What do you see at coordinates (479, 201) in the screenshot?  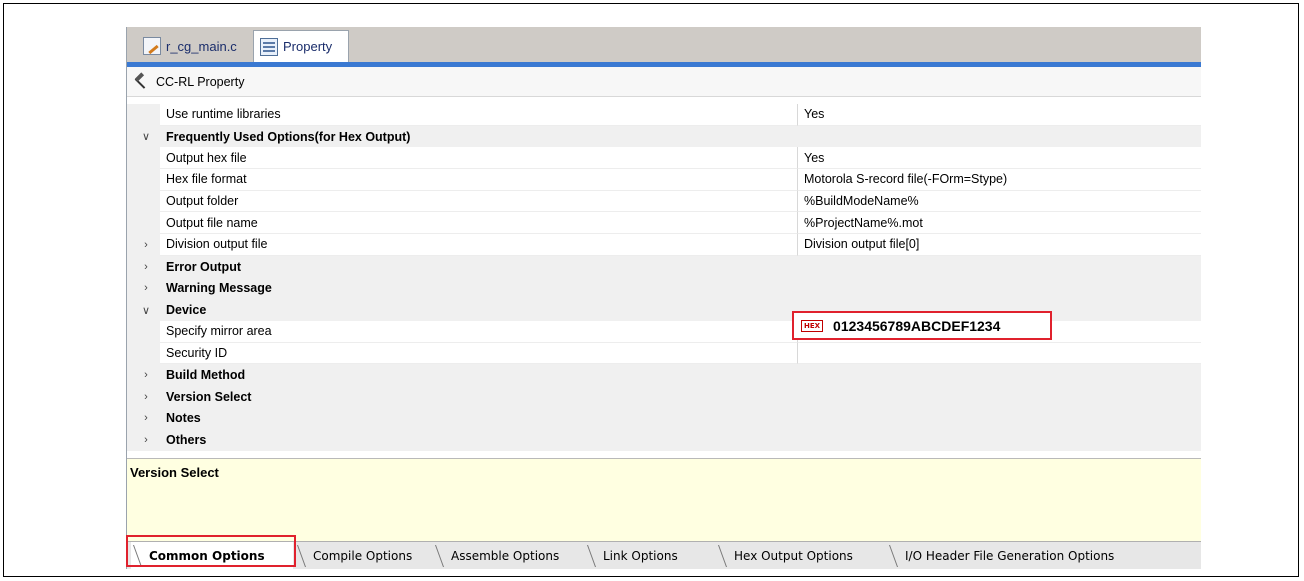 I see `property-name: Output folder` at bounding box center [479, 201].